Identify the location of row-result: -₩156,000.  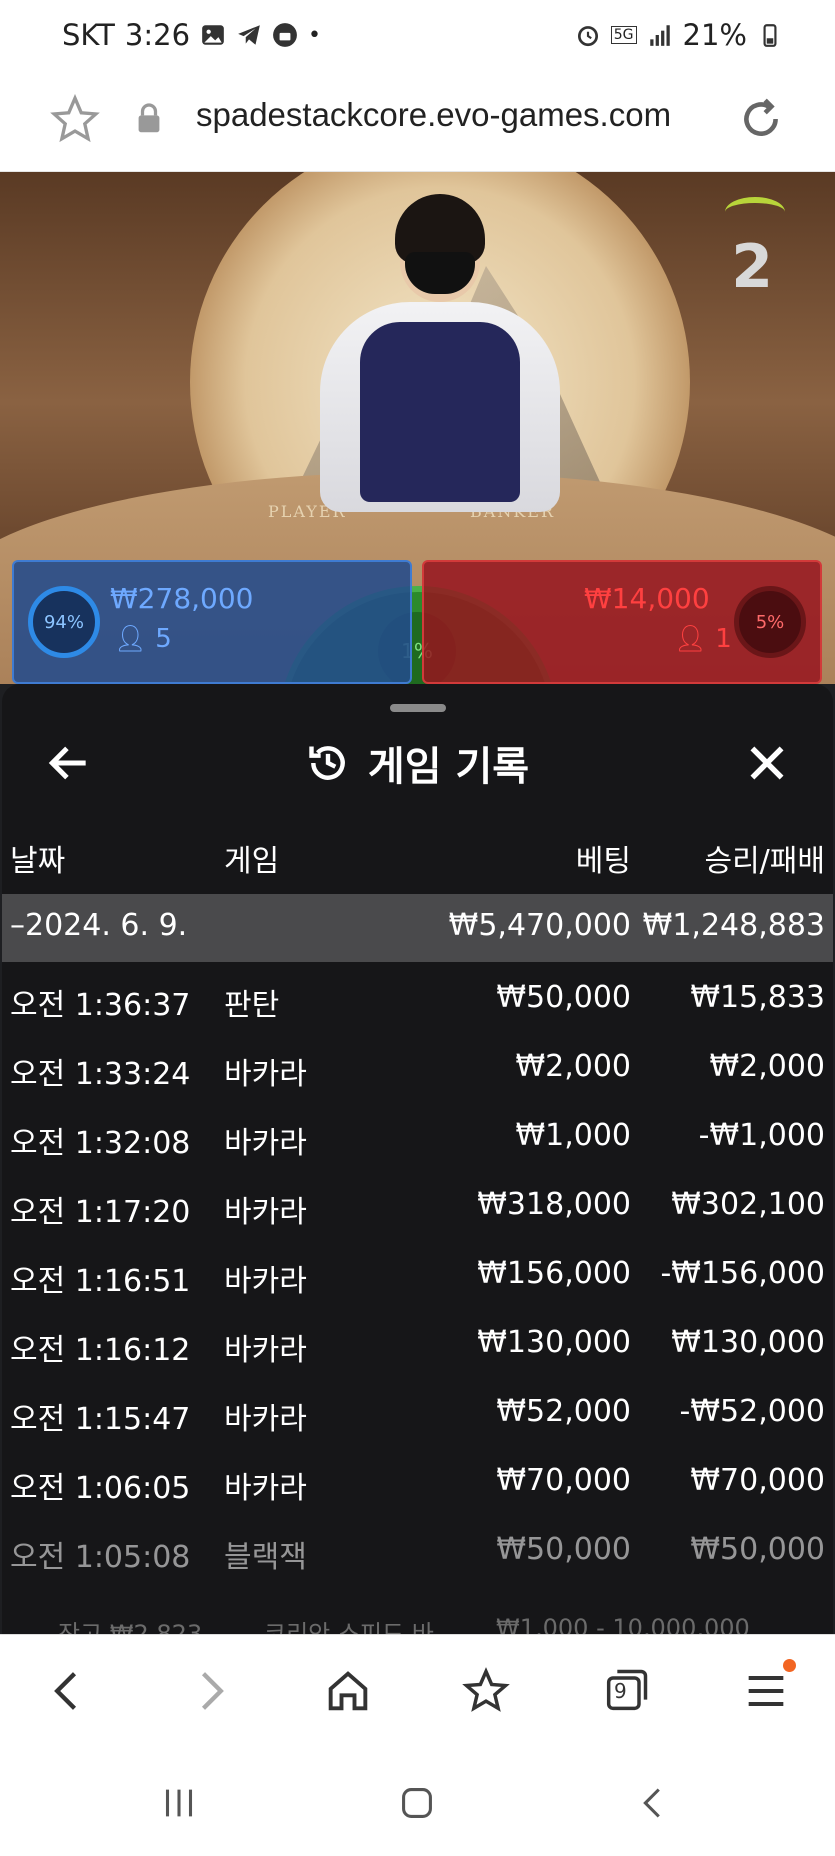
(742, 1273).